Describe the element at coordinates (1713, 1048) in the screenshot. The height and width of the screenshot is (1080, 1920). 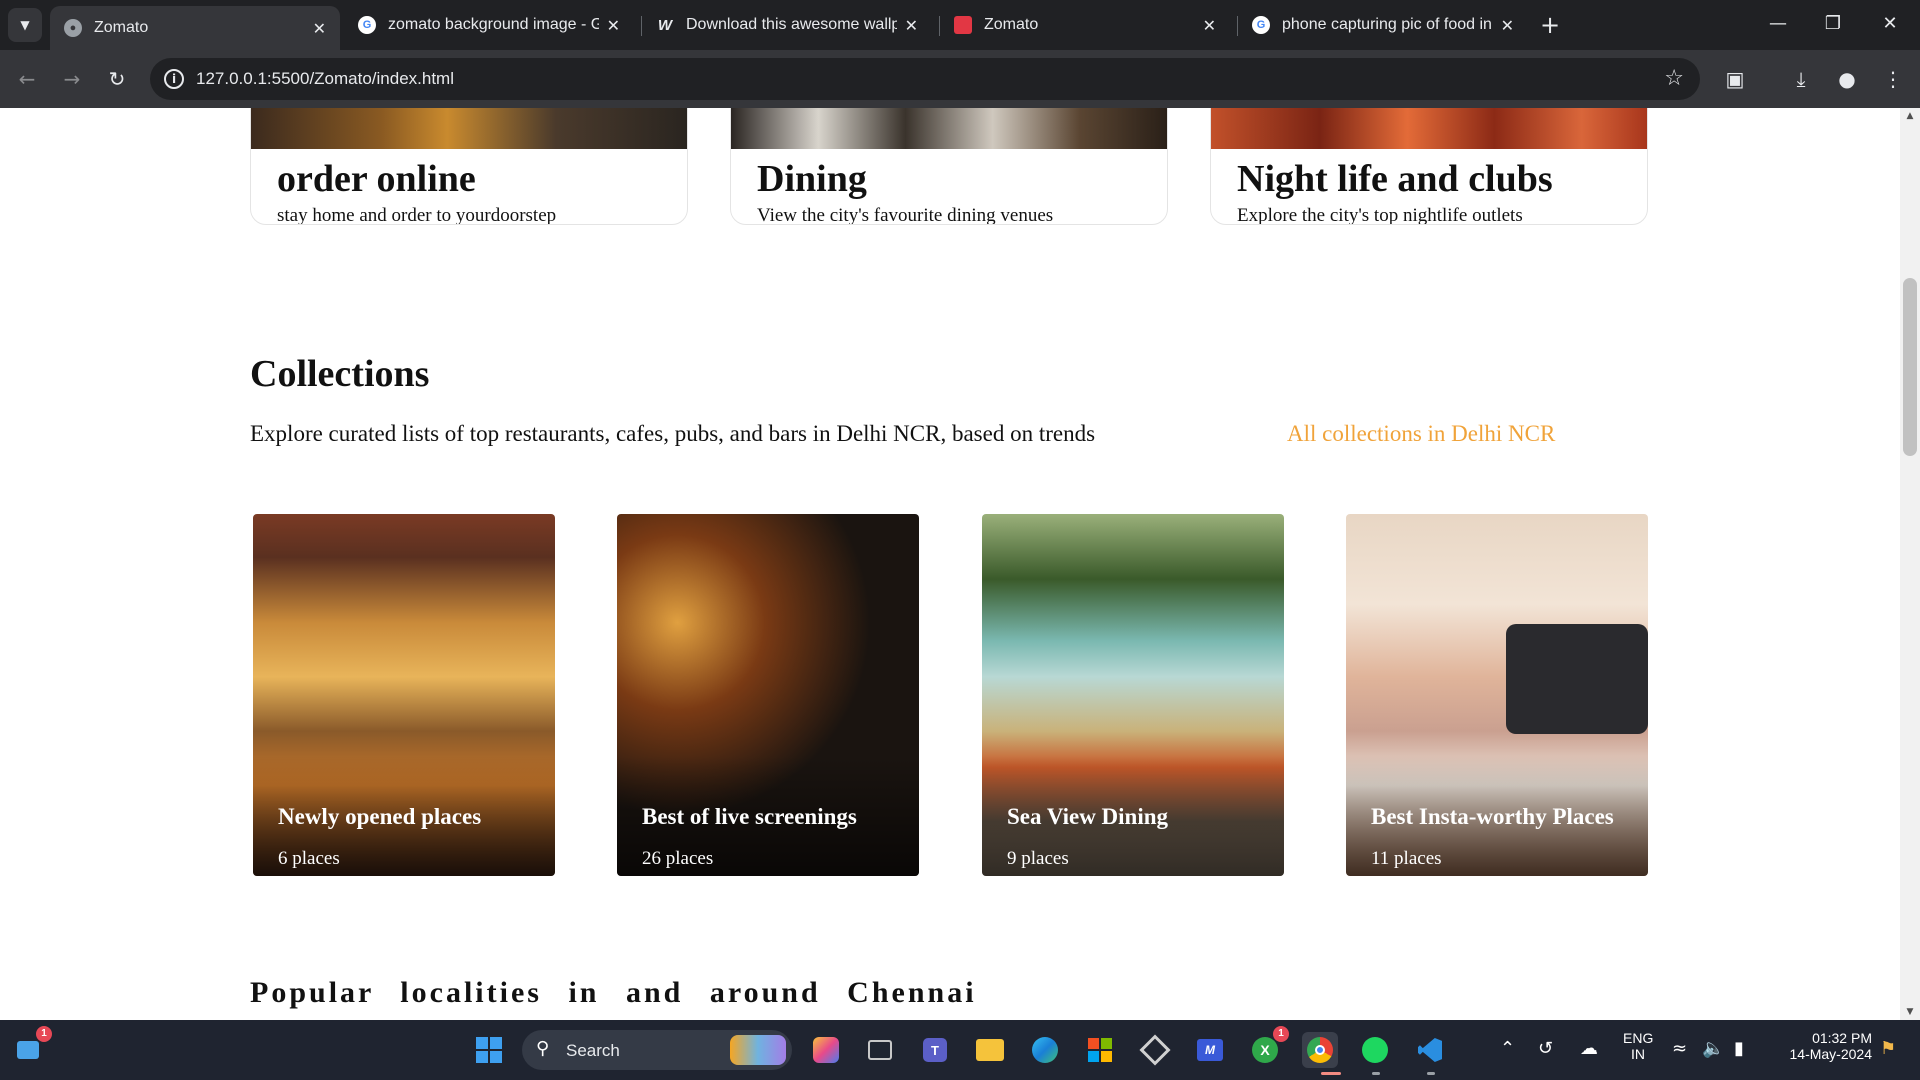
I see `volume-icon: 🔈` at that location.